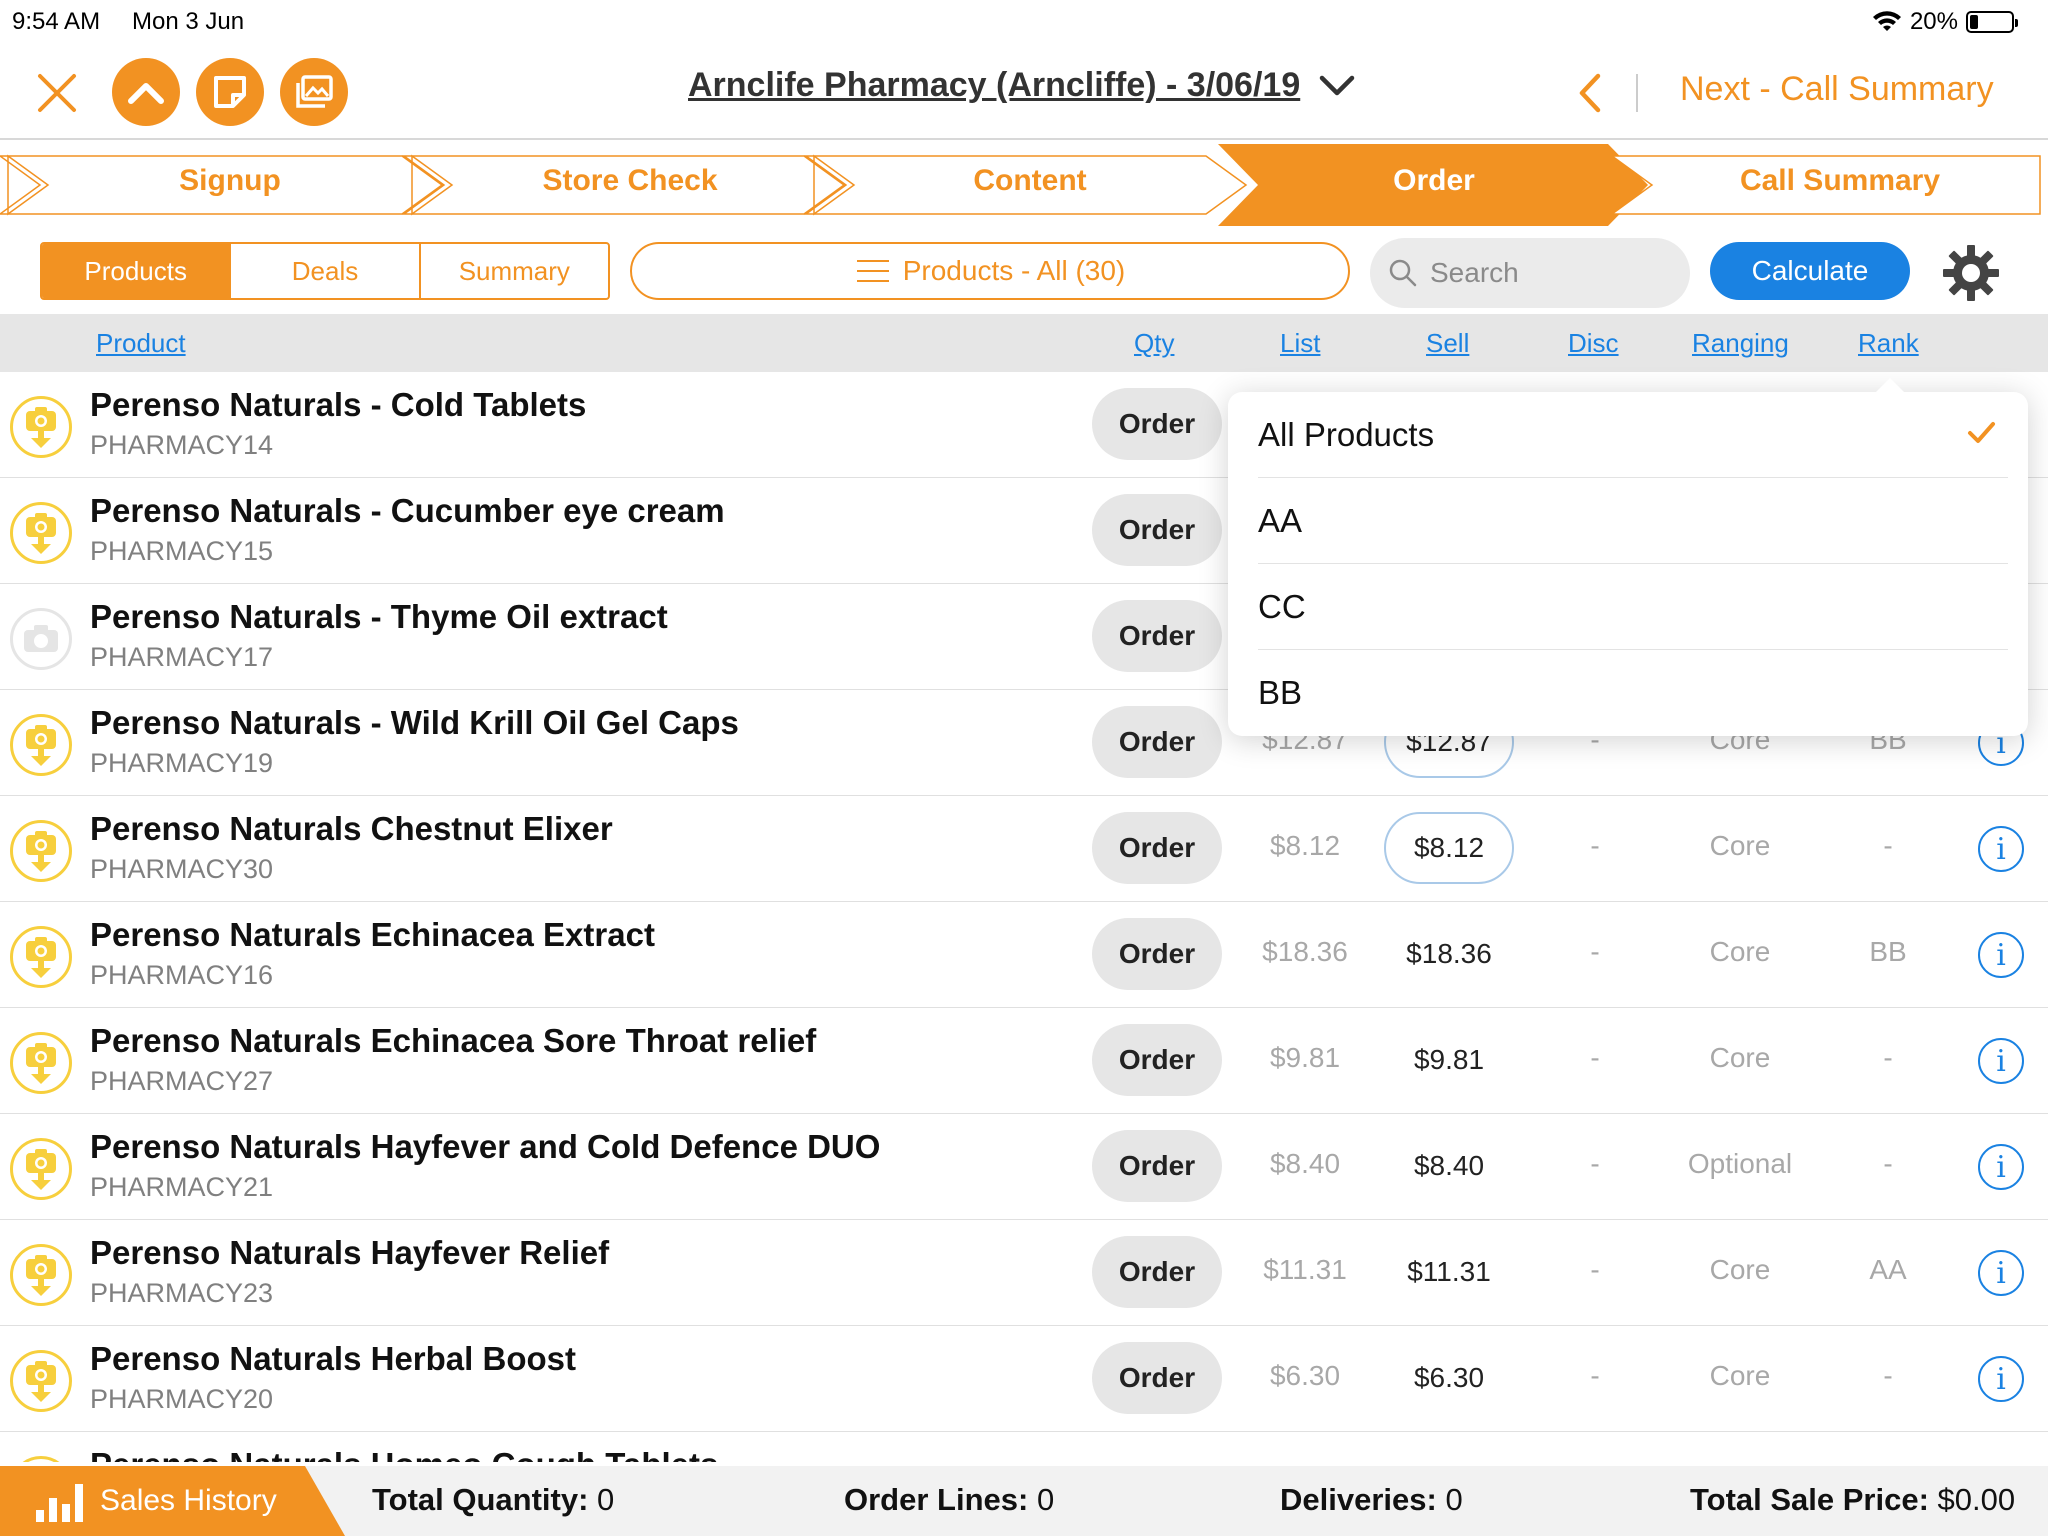 Image resolution: width=2048 pixels, height=1536 pixels. I want to click on step-signup: Signup, so click(230, 181).